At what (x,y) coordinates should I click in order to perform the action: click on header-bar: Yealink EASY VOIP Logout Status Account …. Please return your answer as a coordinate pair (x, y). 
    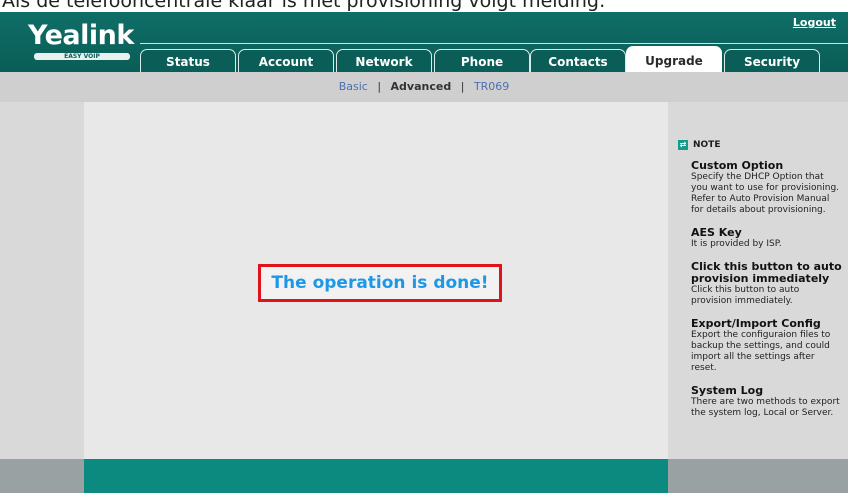
    Looking at the image, I should click on (424, 42).